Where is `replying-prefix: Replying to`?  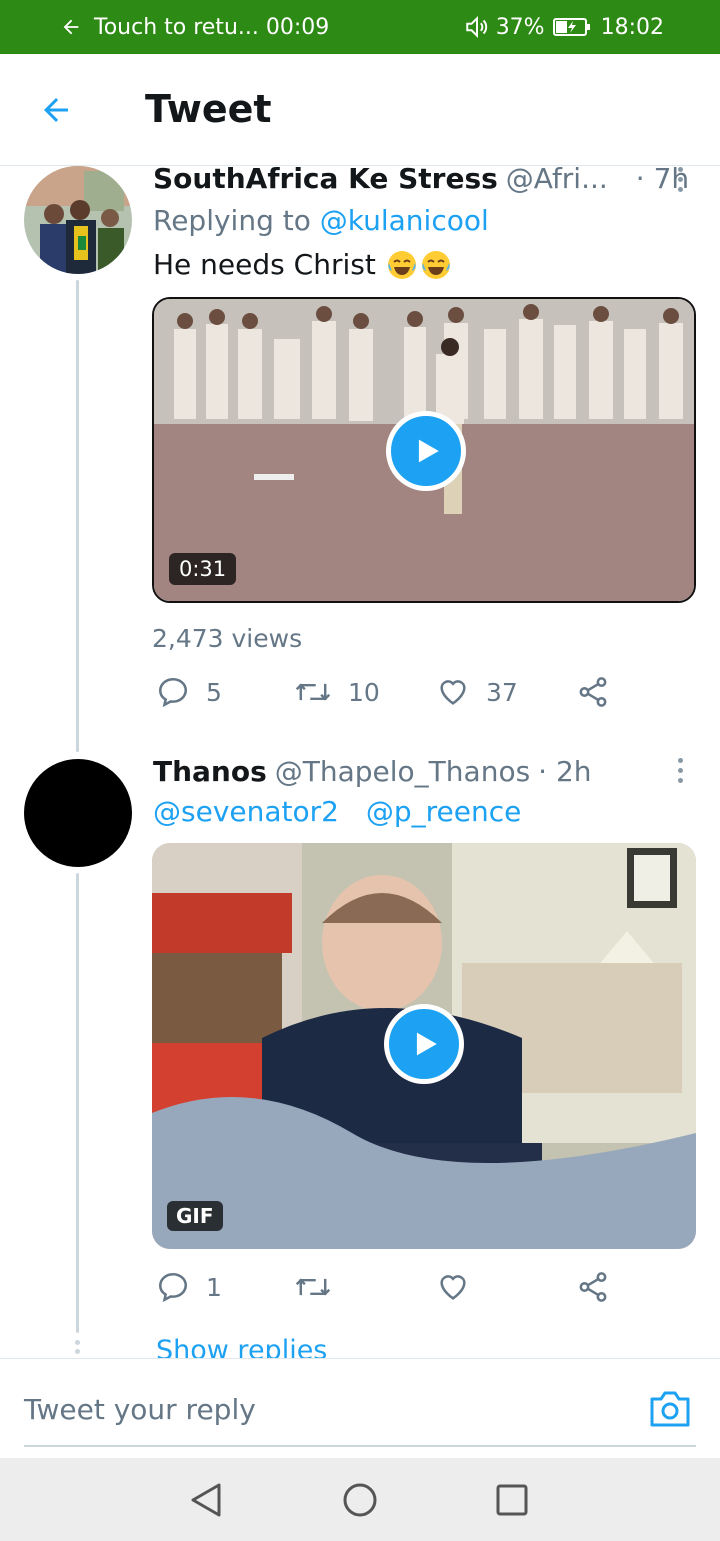
replying-prefix: Replying to is located at coordinates (236, 220).